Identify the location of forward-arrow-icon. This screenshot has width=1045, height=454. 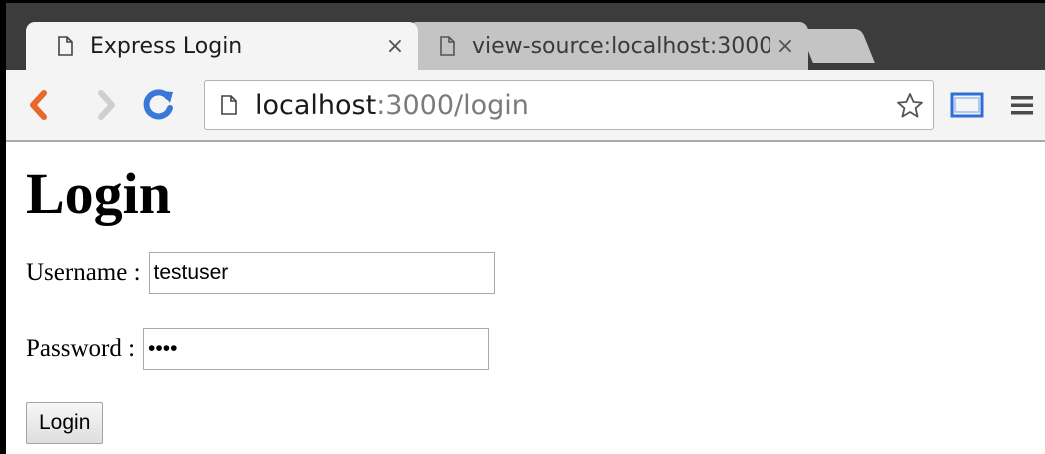
(106, 105).